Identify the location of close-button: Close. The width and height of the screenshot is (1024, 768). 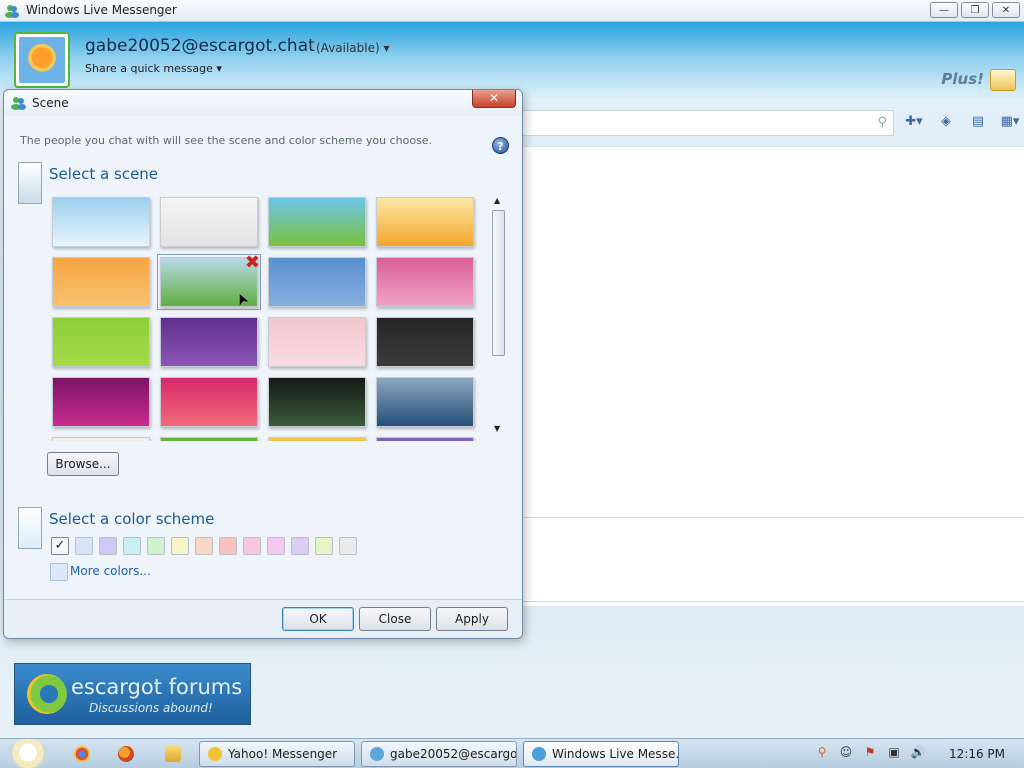
(395, 619).